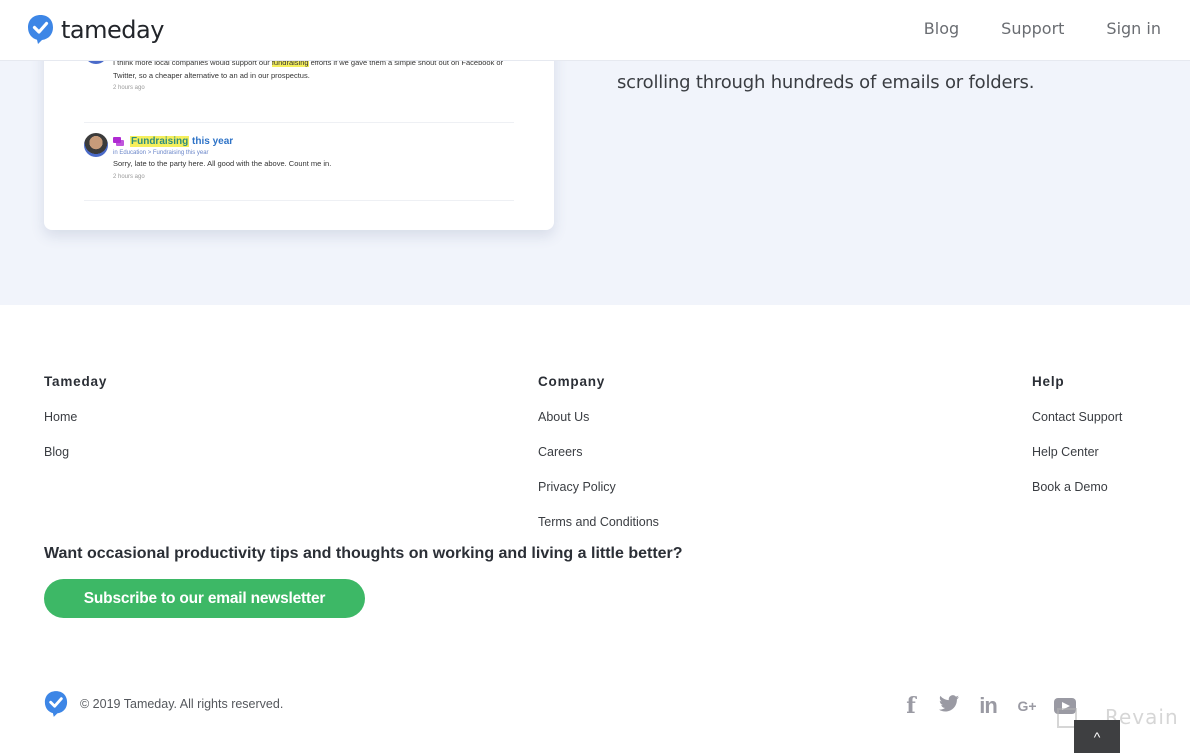 This screenshot has height=753, width=1190. Describe the element at coordinates (572, 381) in the screenshot. I see `footer-heading: Company` at that location.